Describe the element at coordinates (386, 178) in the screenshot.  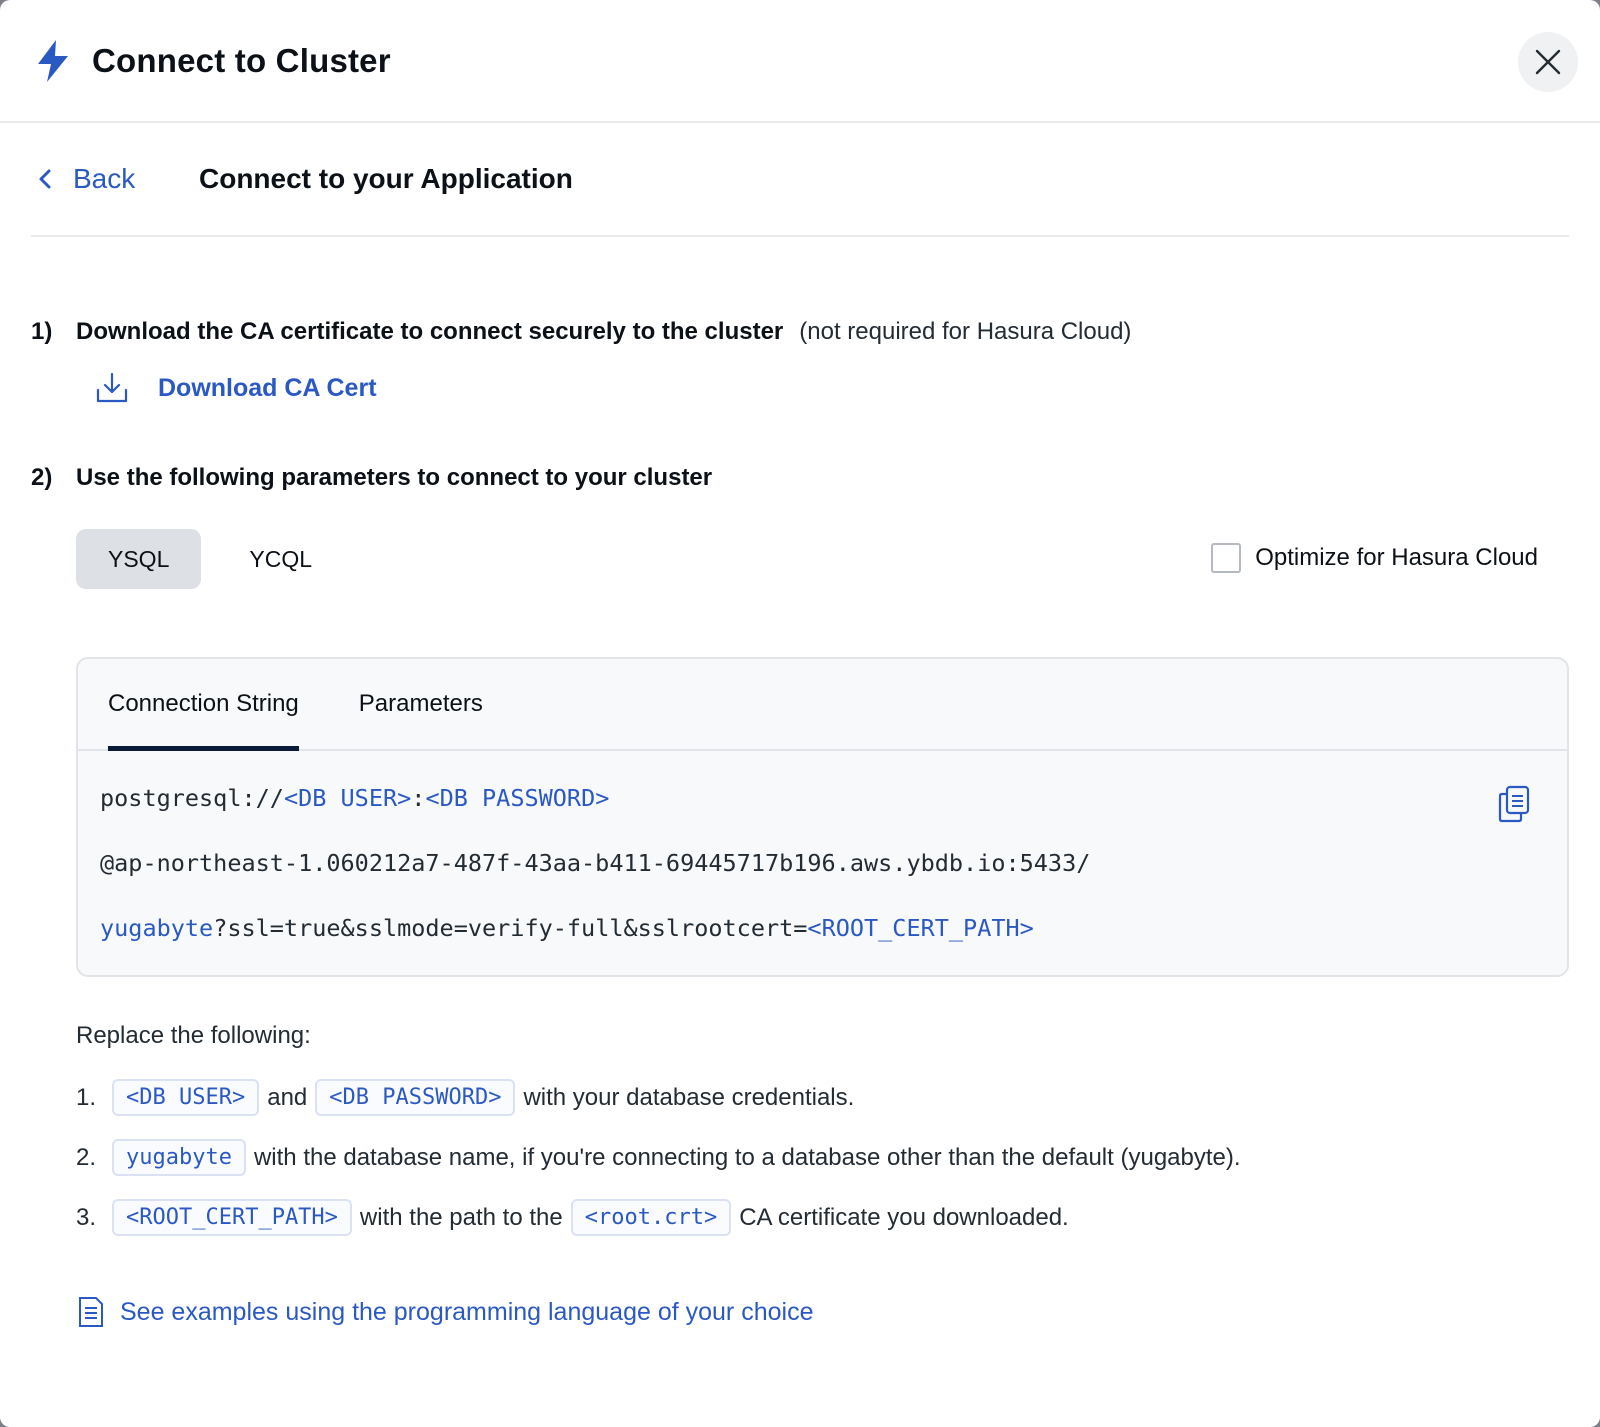
I see `page-subtitle: Connect to your Application` at that location.